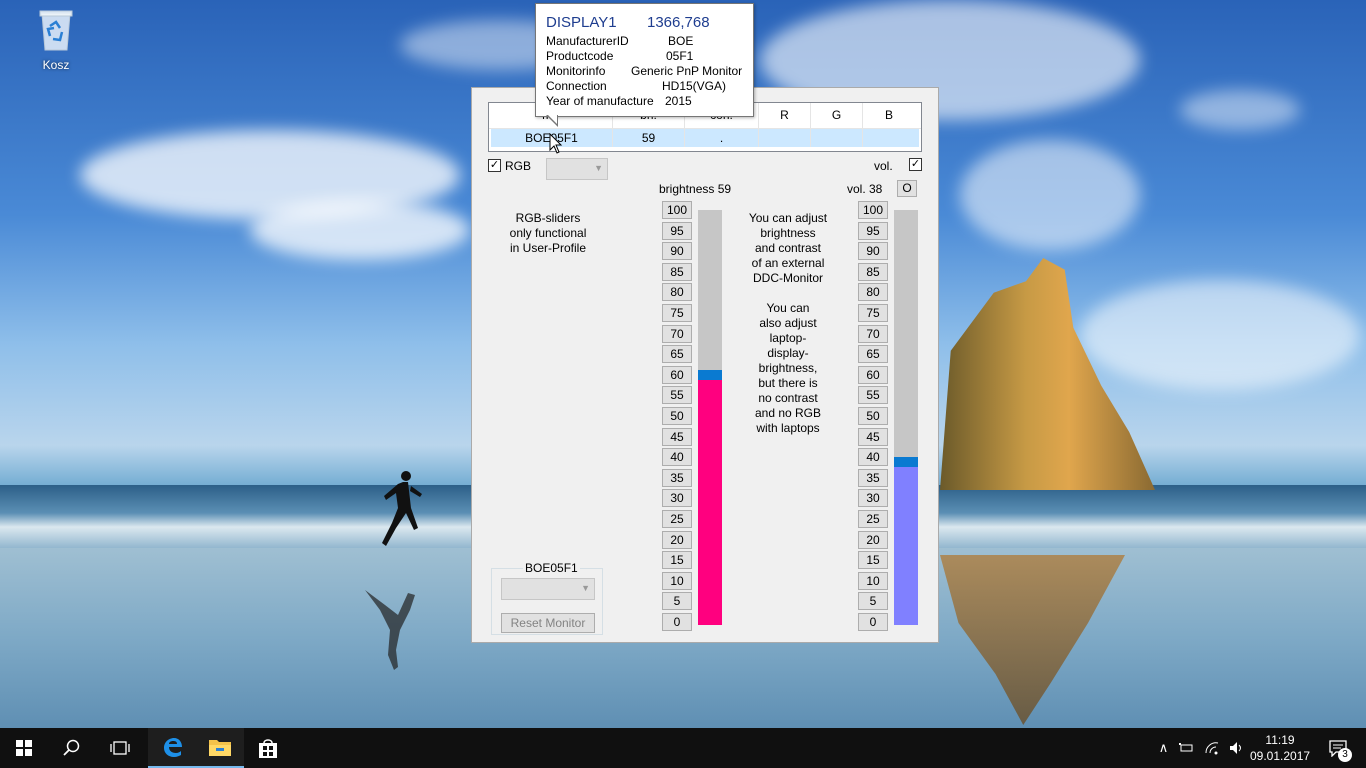 The width and height of the screenshot is (1366, 768). What do you see at coordinates (678, 101) in the screenshot?
I see `tooltip-value: 2015` at bounding box center [678, 101].